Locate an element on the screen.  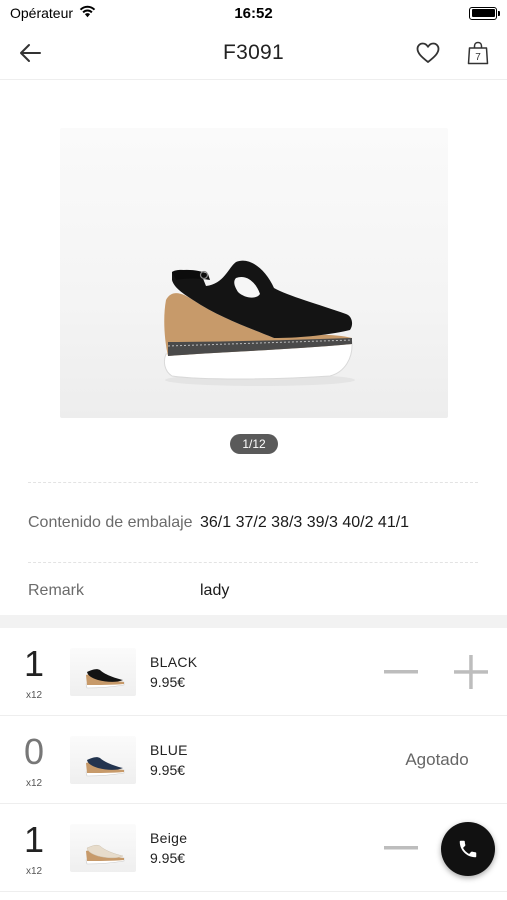
black-wedge-sandal-image is located at coordinates (259, 323).